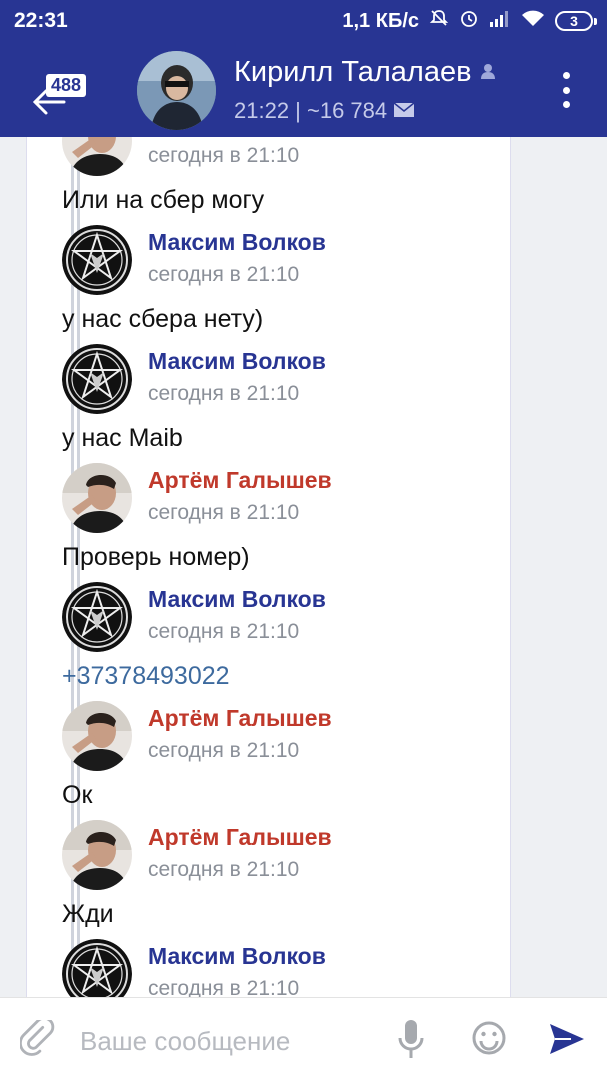 The image size is (607, 1080). I want to click on mute-icon, so click(439, 21).